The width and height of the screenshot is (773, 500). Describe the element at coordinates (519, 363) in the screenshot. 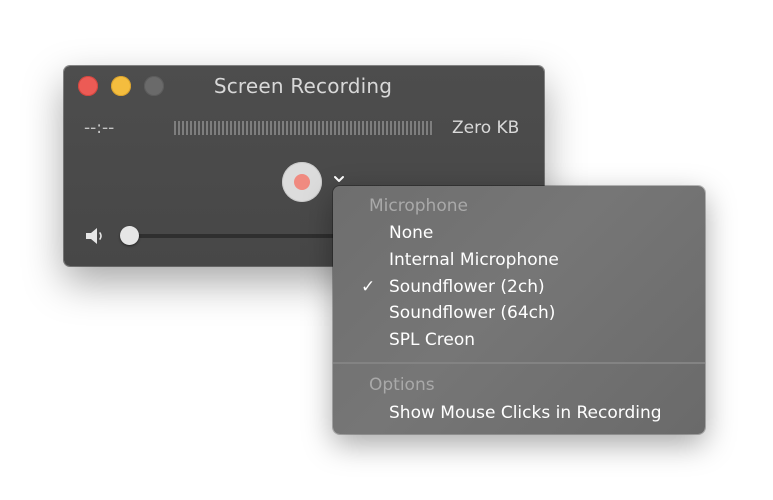

I see `menu-separator` at that location.